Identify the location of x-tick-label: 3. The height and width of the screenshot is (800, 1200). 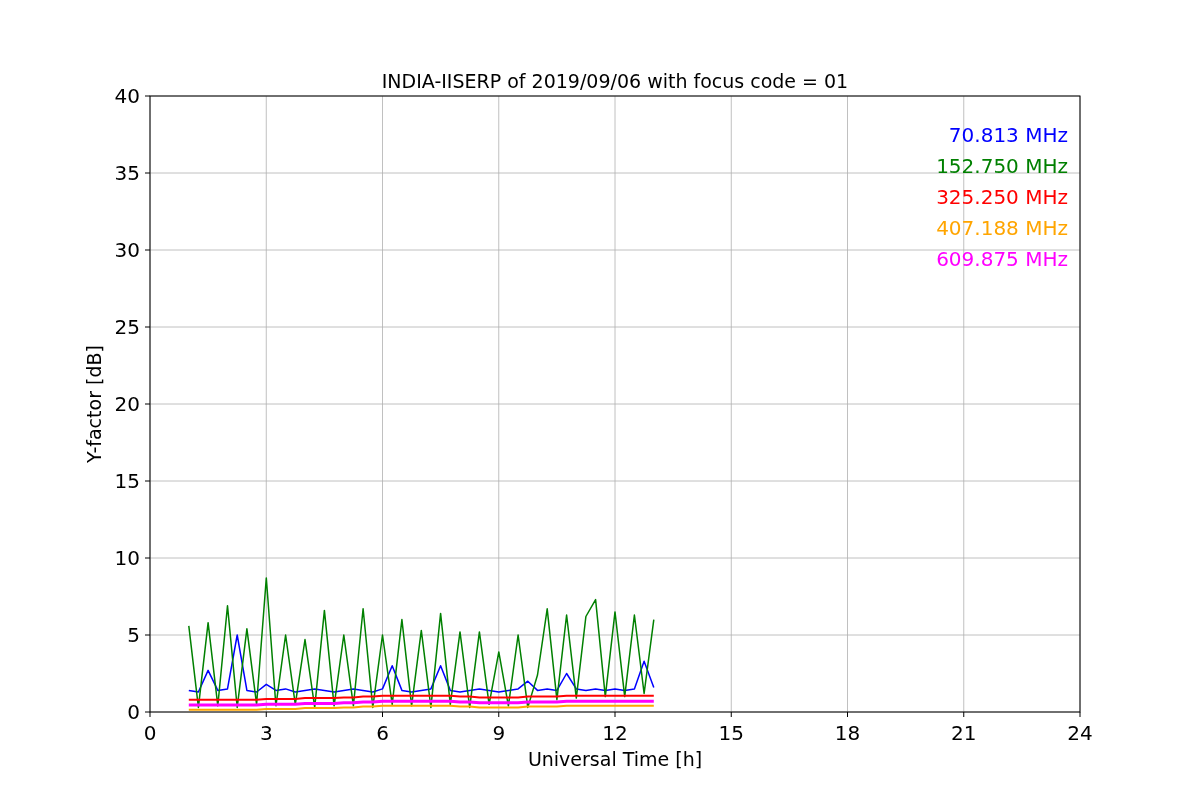
(266, 733).